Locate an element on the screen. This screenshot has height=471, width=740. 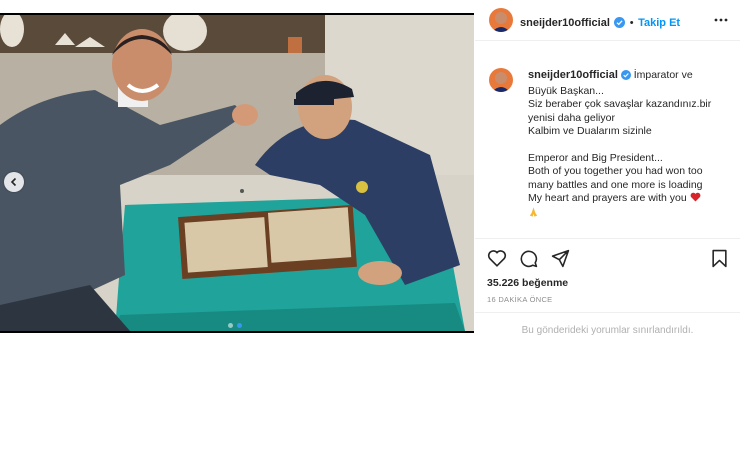
chevron-left-icon is located at coordinates (13, 182).